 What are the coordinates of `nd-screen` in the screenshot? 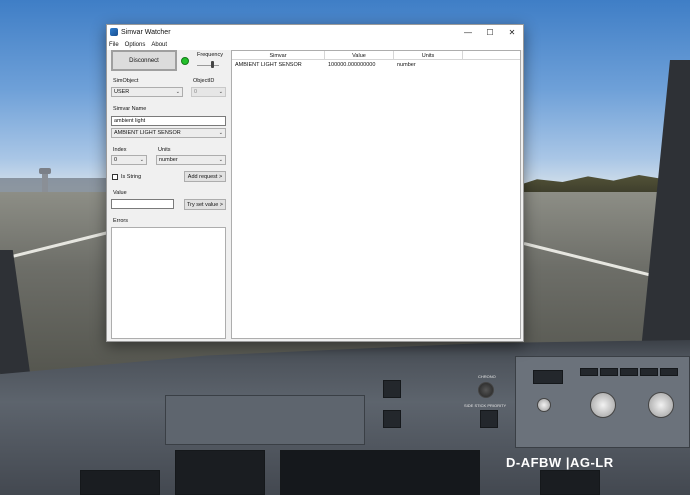 It's located at (380, 472).